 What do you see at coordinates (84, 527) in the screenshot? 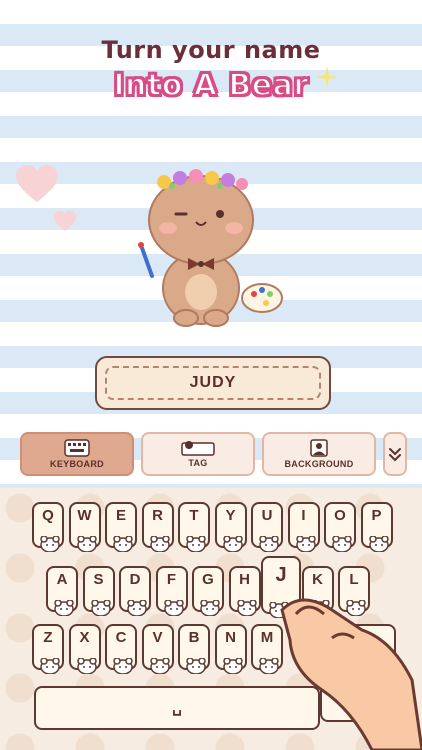
I see `key-w: W` at bounding box center [84, 527].